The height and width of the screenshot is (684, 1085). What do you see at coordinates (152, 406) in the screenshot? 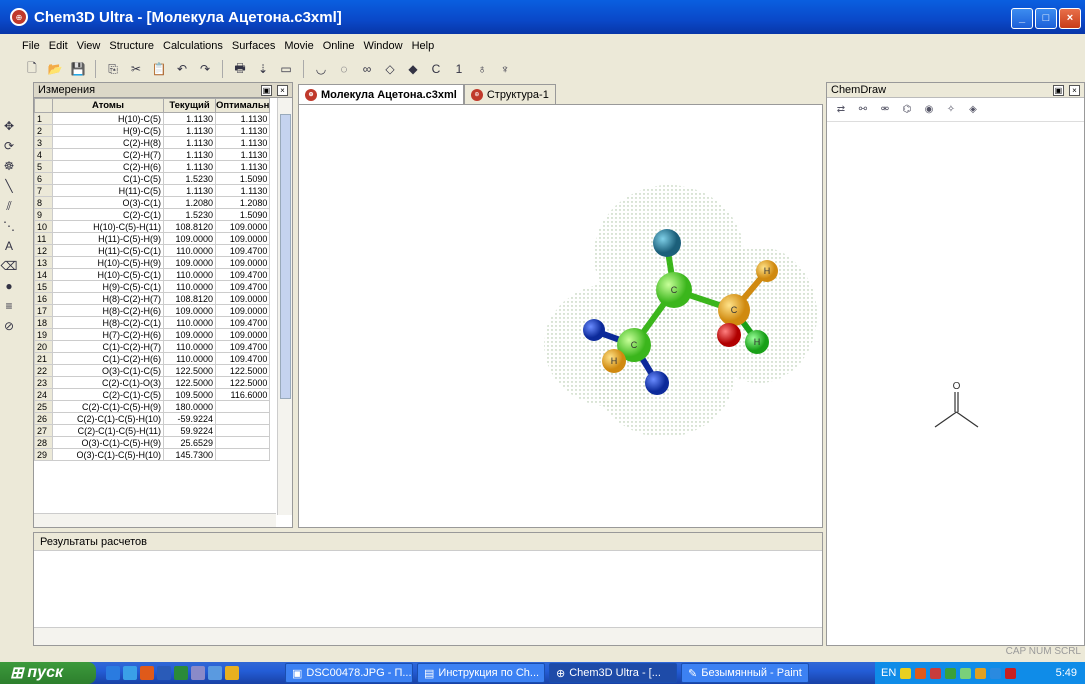
I see `table-row: 25 C(2)-C(1)-C(5)-H(9) 180.0000` at bounding box center [152, 406].